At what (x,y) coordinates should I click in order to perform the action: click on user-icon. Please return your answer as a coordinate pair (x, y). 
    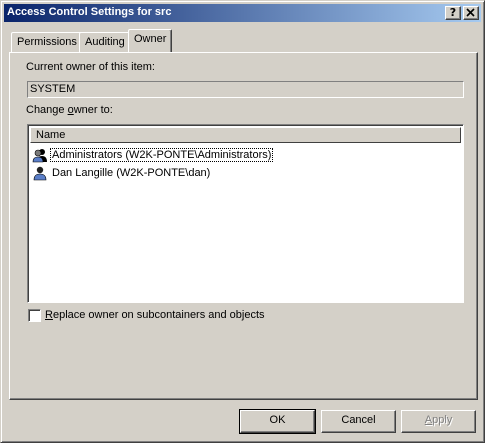
    Looking at the image, I should click on (40, 173).